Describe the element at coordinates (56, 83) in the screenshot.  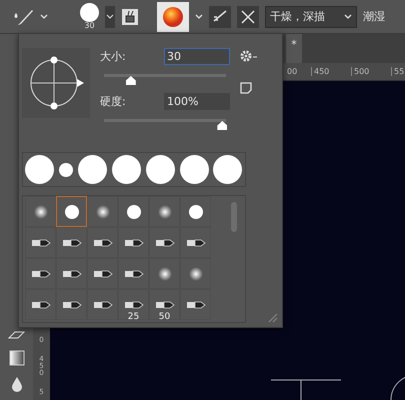
I see `brush-angle-preview` at that location.